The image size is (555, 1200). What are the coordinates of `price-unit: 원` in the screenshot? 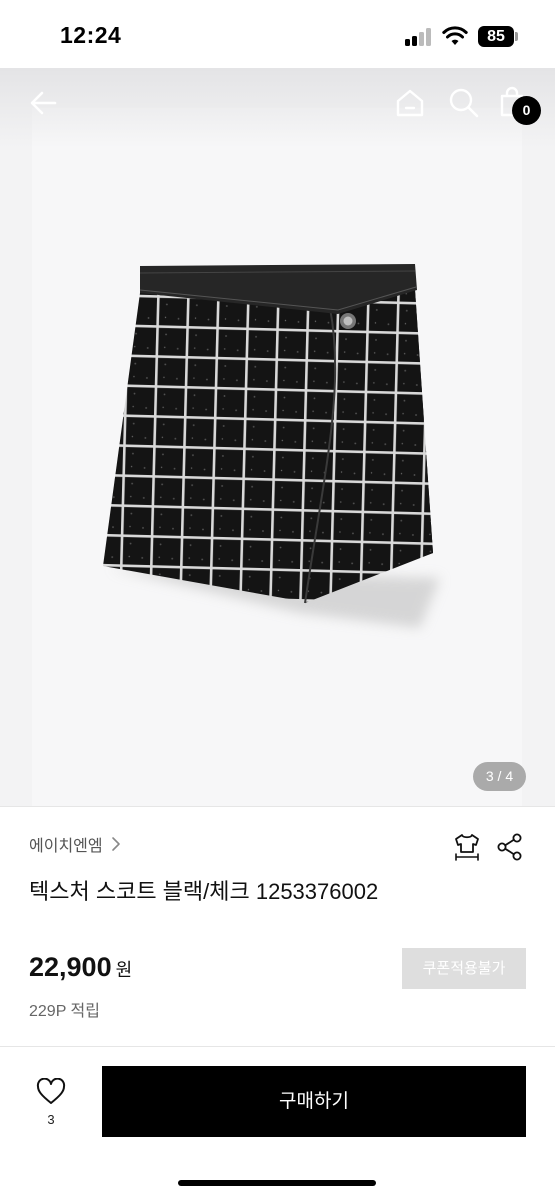 It's located at (124, 970).